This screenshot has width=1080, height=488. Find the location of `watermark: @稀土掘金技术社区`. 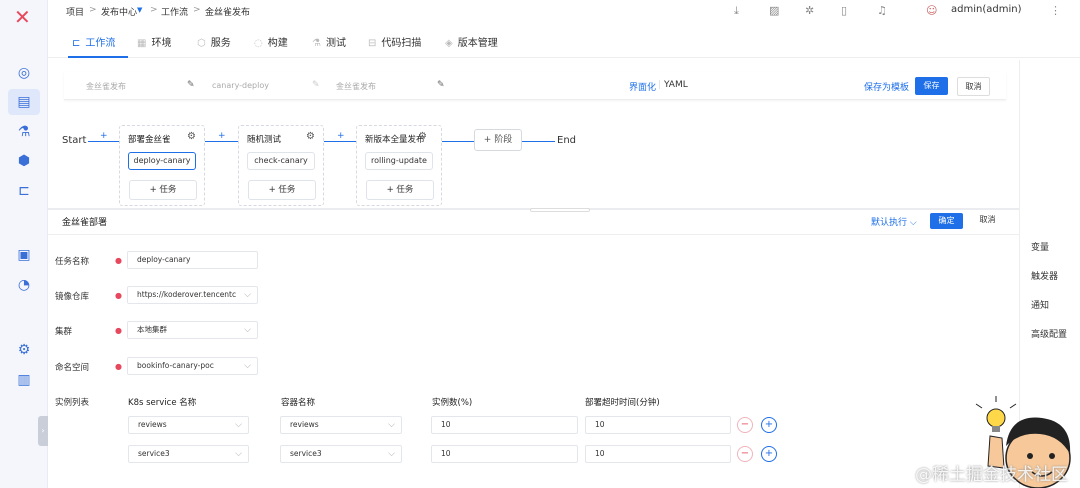

watermark: @稀土掘金技术社区 is located at coordinates (991, 475).